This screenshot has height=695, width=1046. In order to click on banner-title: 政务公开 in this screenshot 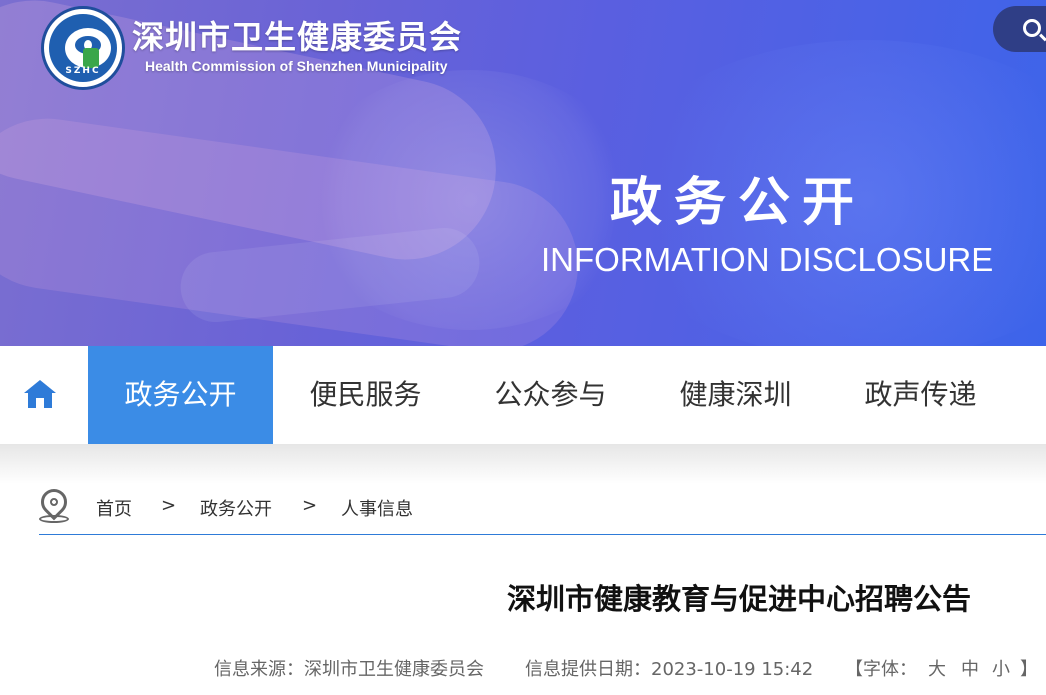, I will do `click(738, 202)`.